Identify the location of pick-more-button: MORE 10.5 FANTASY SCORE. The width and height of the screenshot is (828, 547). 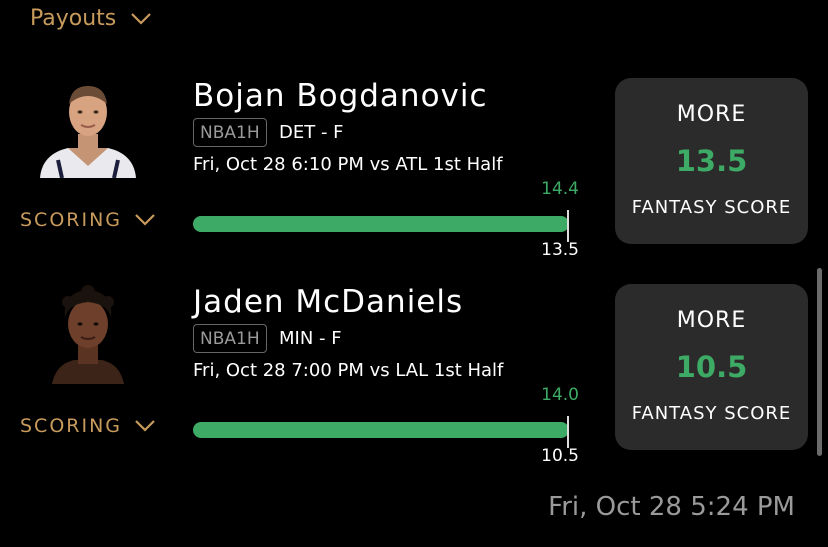
(711, 367).